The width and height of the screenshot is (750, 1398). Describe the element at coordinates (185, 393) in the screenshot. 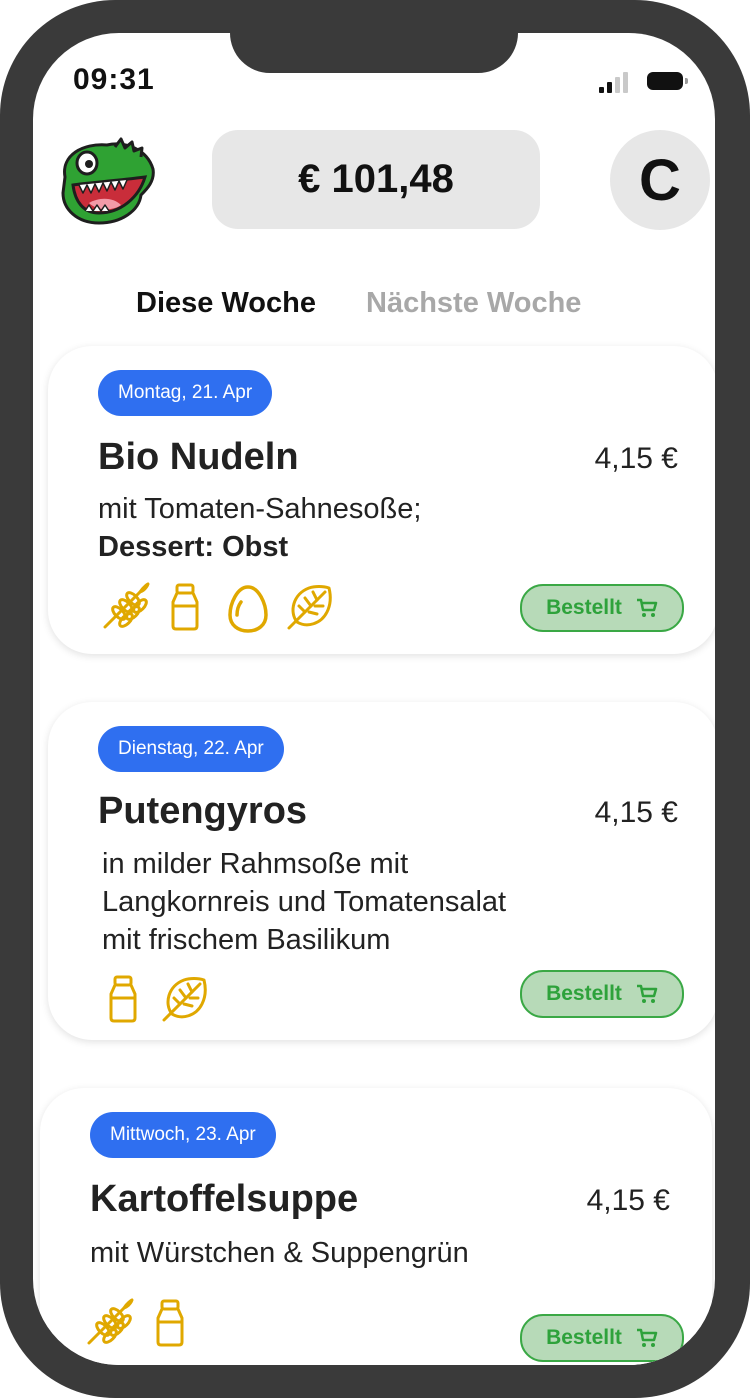

I see `date-pill: Montag, 21. Apr` at that location.